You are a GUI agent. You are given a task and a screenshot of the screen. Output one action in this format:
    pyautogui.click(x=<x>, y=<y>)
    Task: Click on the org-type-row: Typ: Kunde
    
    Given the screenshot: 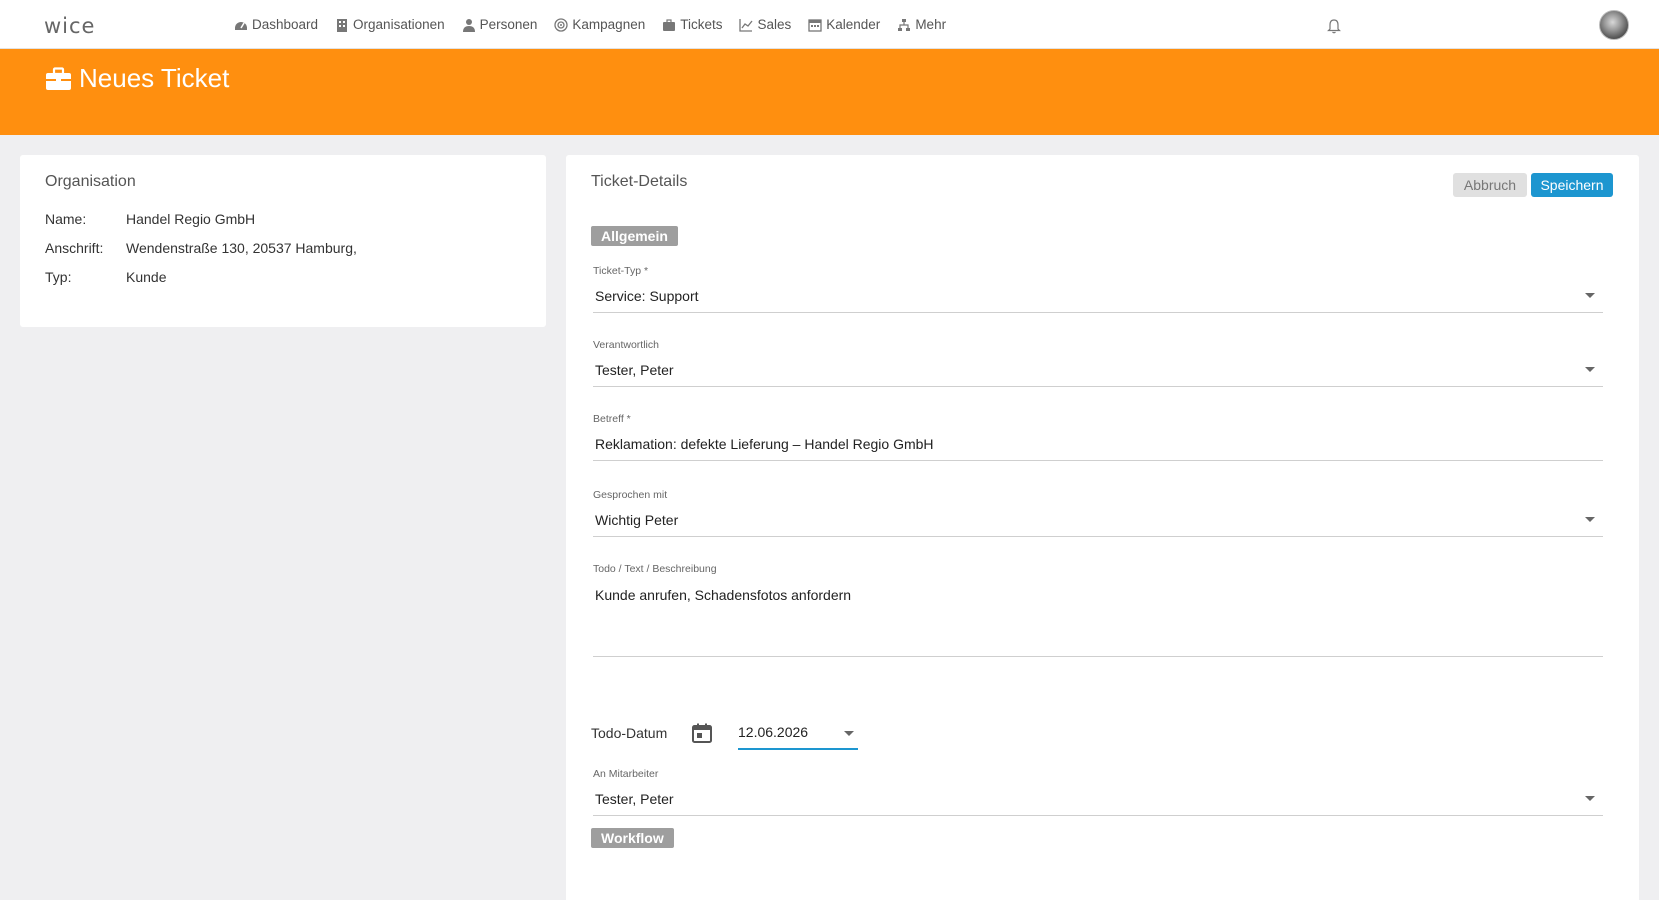 What is the action you would take?
    pyautogui.click(x=105, y=277)
    